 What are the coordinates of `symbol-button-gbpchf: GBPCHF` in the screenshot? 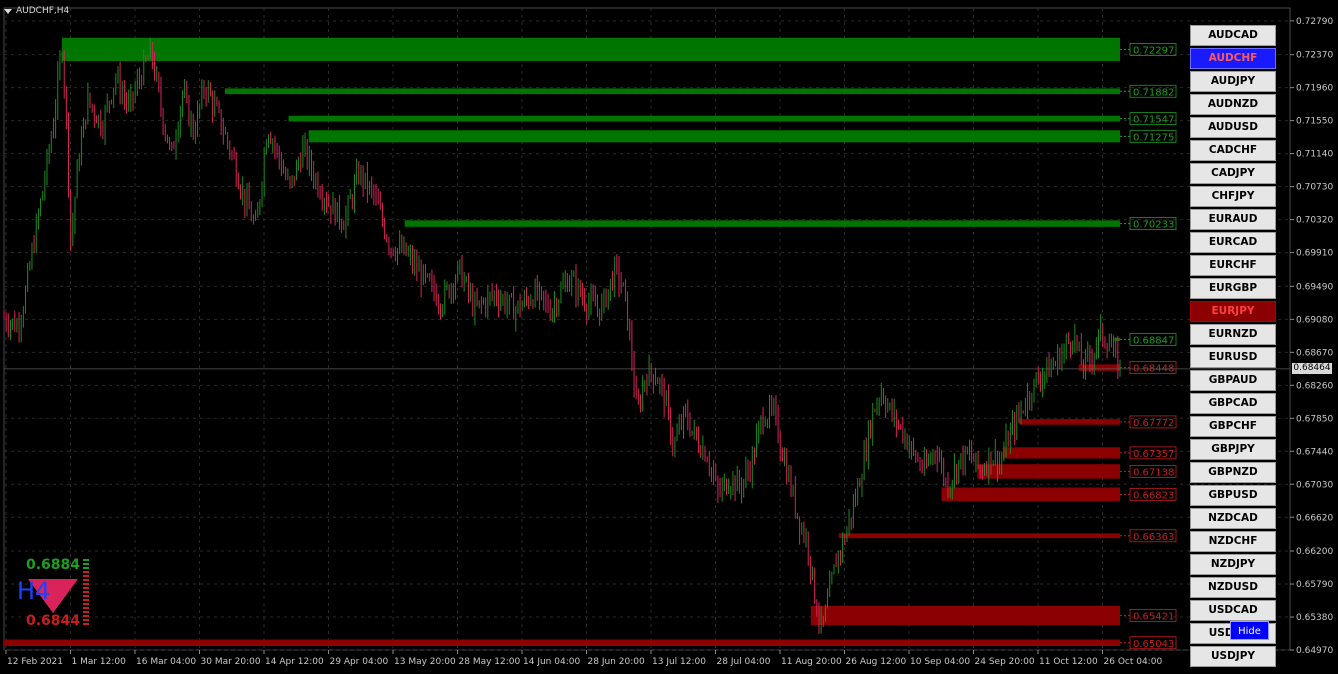 It's located at (1233, 426).